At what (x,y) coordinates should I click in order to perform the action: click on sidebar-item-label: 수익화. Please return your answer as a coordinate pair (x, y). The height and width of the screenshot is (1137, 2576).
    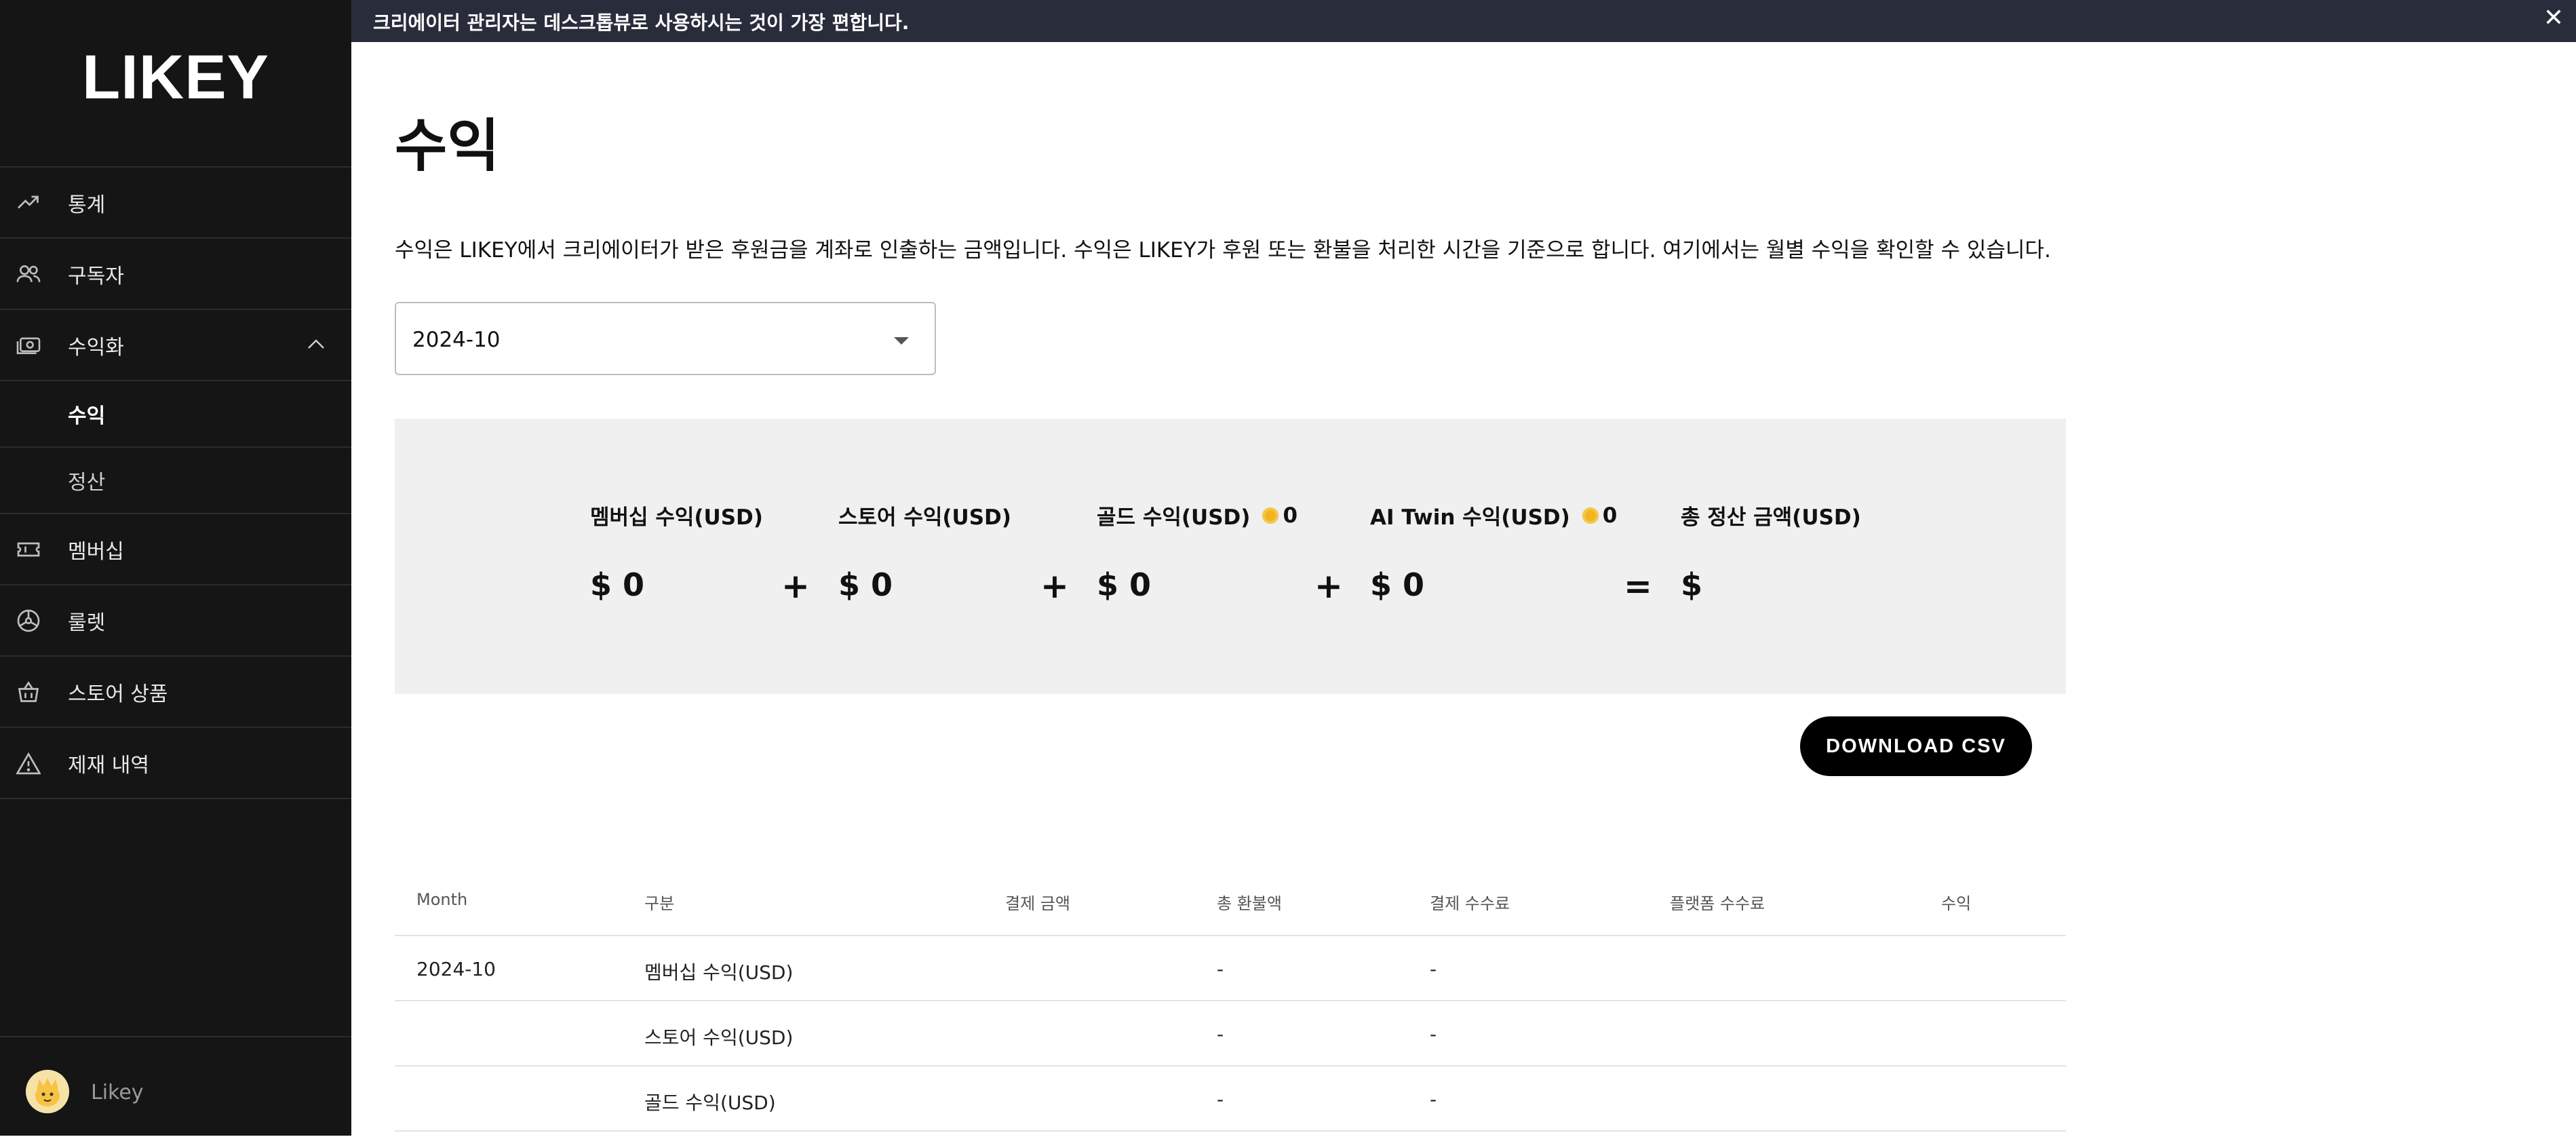
    Looking at the image, I should click on (96, 347).